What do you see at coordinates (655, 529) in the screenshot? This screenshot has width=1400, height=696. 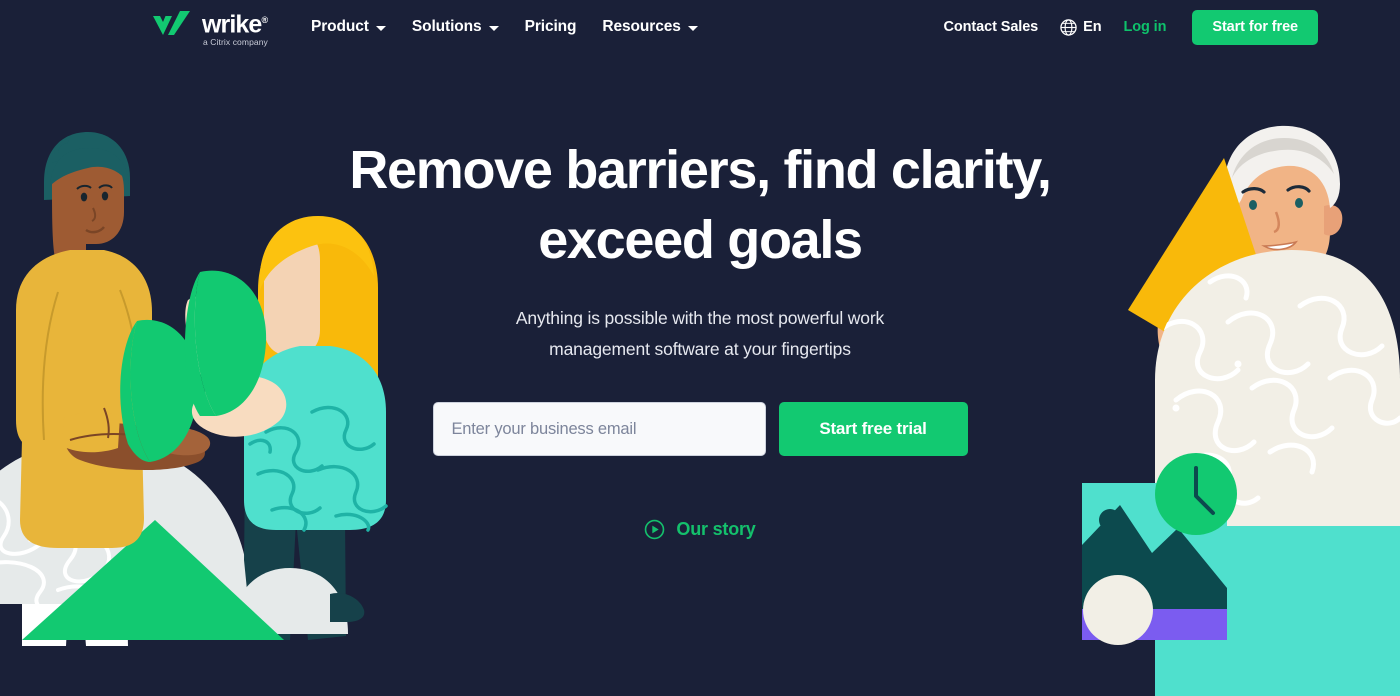 I see `play-circle-icon` at bounding box center [655, 529].